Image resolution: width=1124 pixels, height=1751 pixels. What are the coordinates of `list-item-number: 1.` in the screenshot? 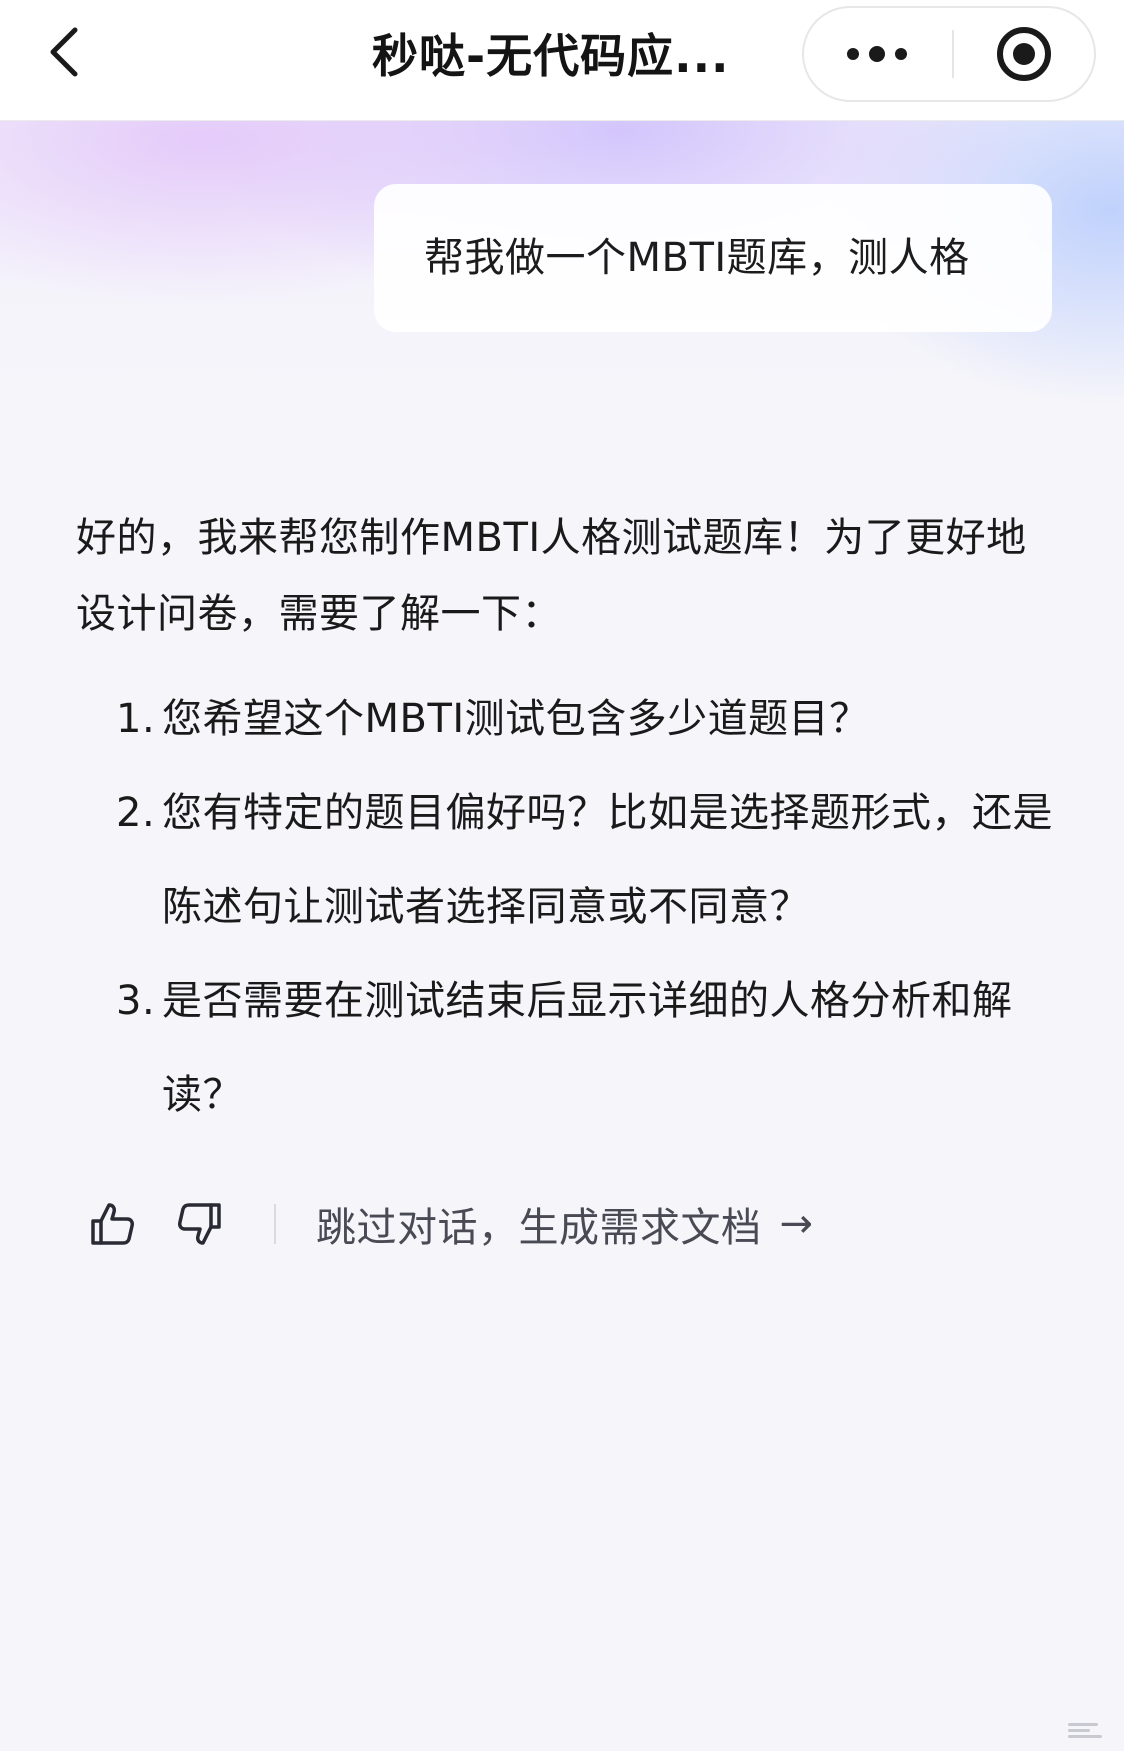 It's located at (136, 719).